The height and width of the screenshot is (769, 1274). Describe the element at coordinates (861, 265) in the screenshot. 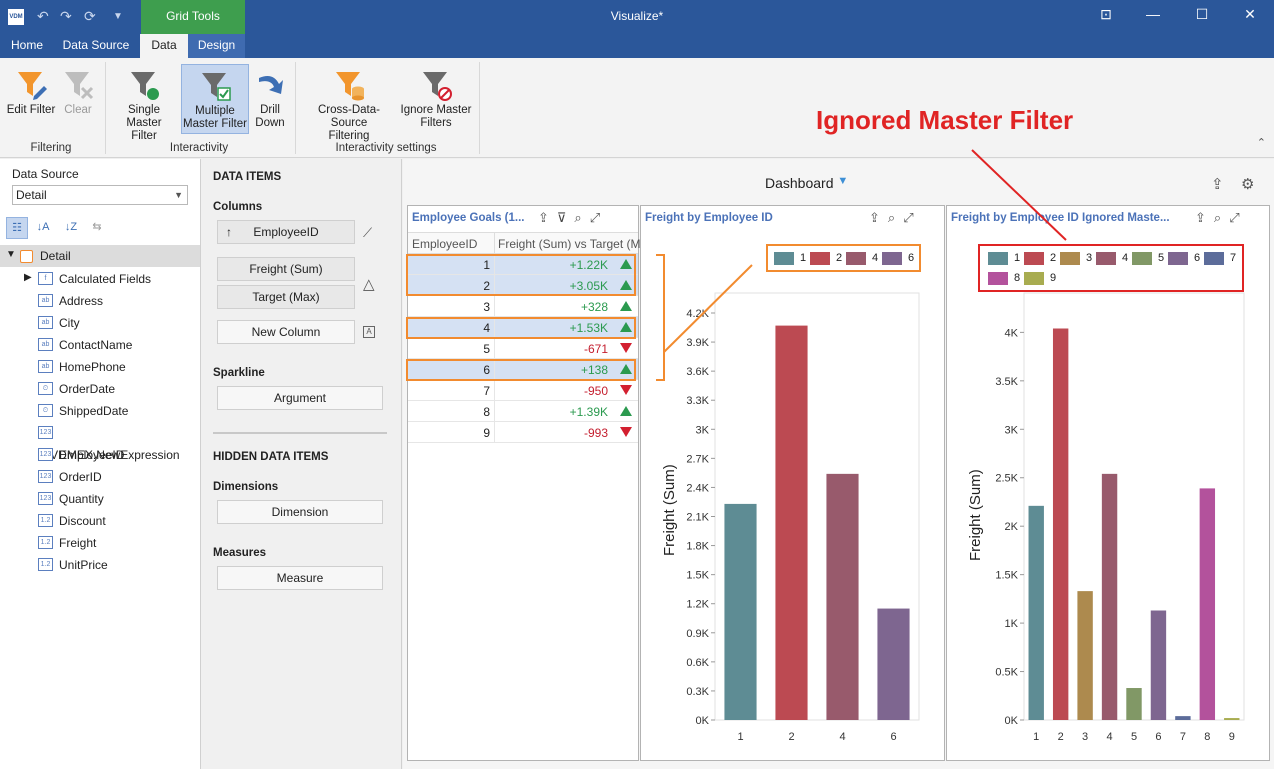

I see `annotation-lines` at that location.